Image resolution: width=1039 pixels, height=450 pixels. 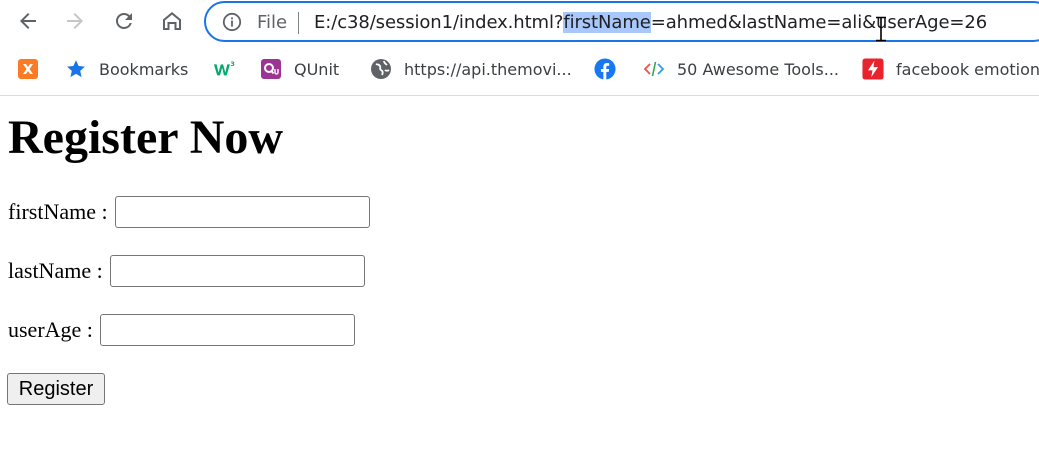 I want to click on reload-icon, so click(x=124, y=20).